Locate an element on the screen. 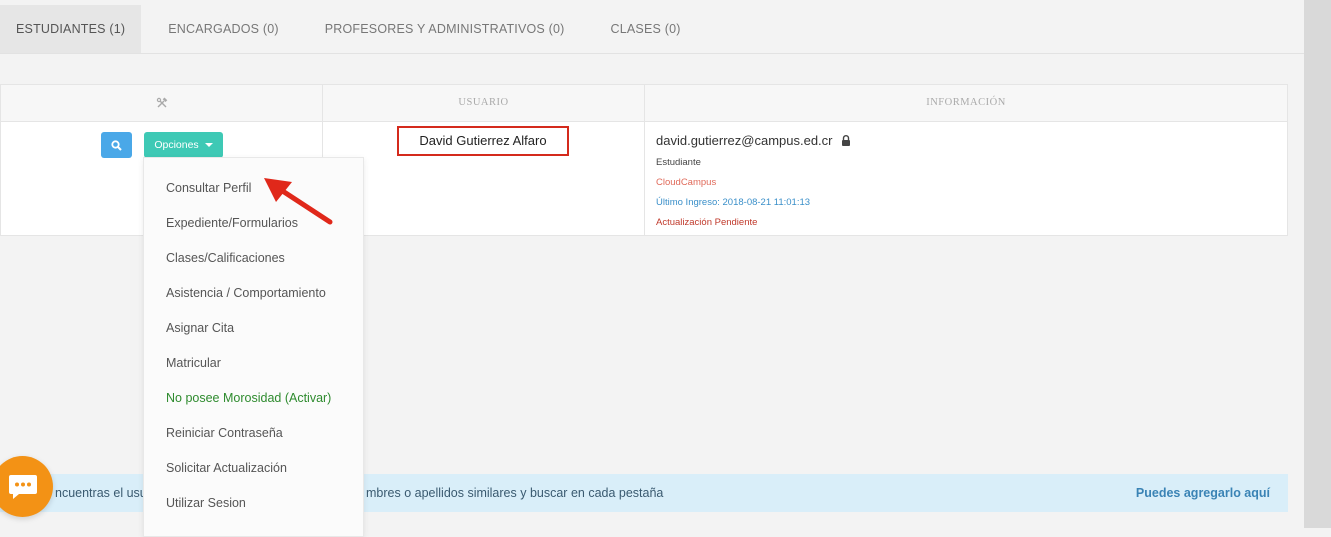 This screenshot has width=1331, height=537. options-button: Opciones is located at coordinates (183, 145).